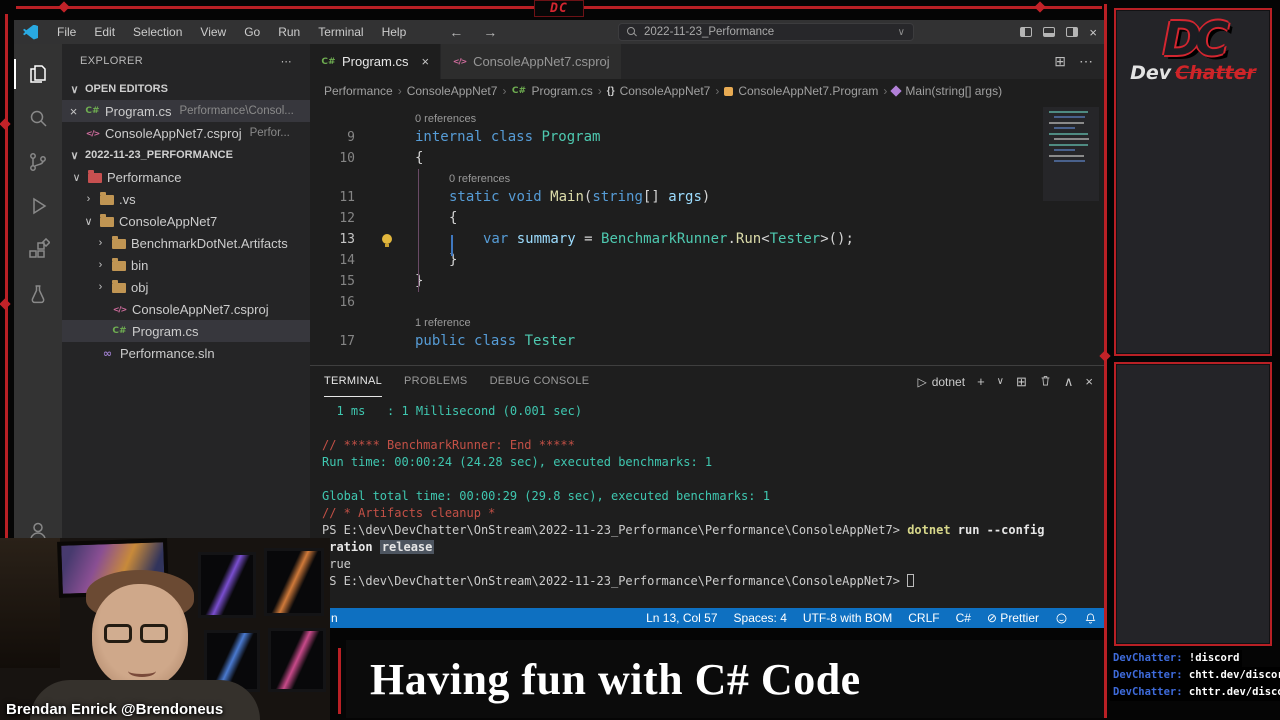  Describe the element at coordinates (766, 32) in the screenshot. I see `command-center-search: 2022-11-23_Performance ∨` at that location.